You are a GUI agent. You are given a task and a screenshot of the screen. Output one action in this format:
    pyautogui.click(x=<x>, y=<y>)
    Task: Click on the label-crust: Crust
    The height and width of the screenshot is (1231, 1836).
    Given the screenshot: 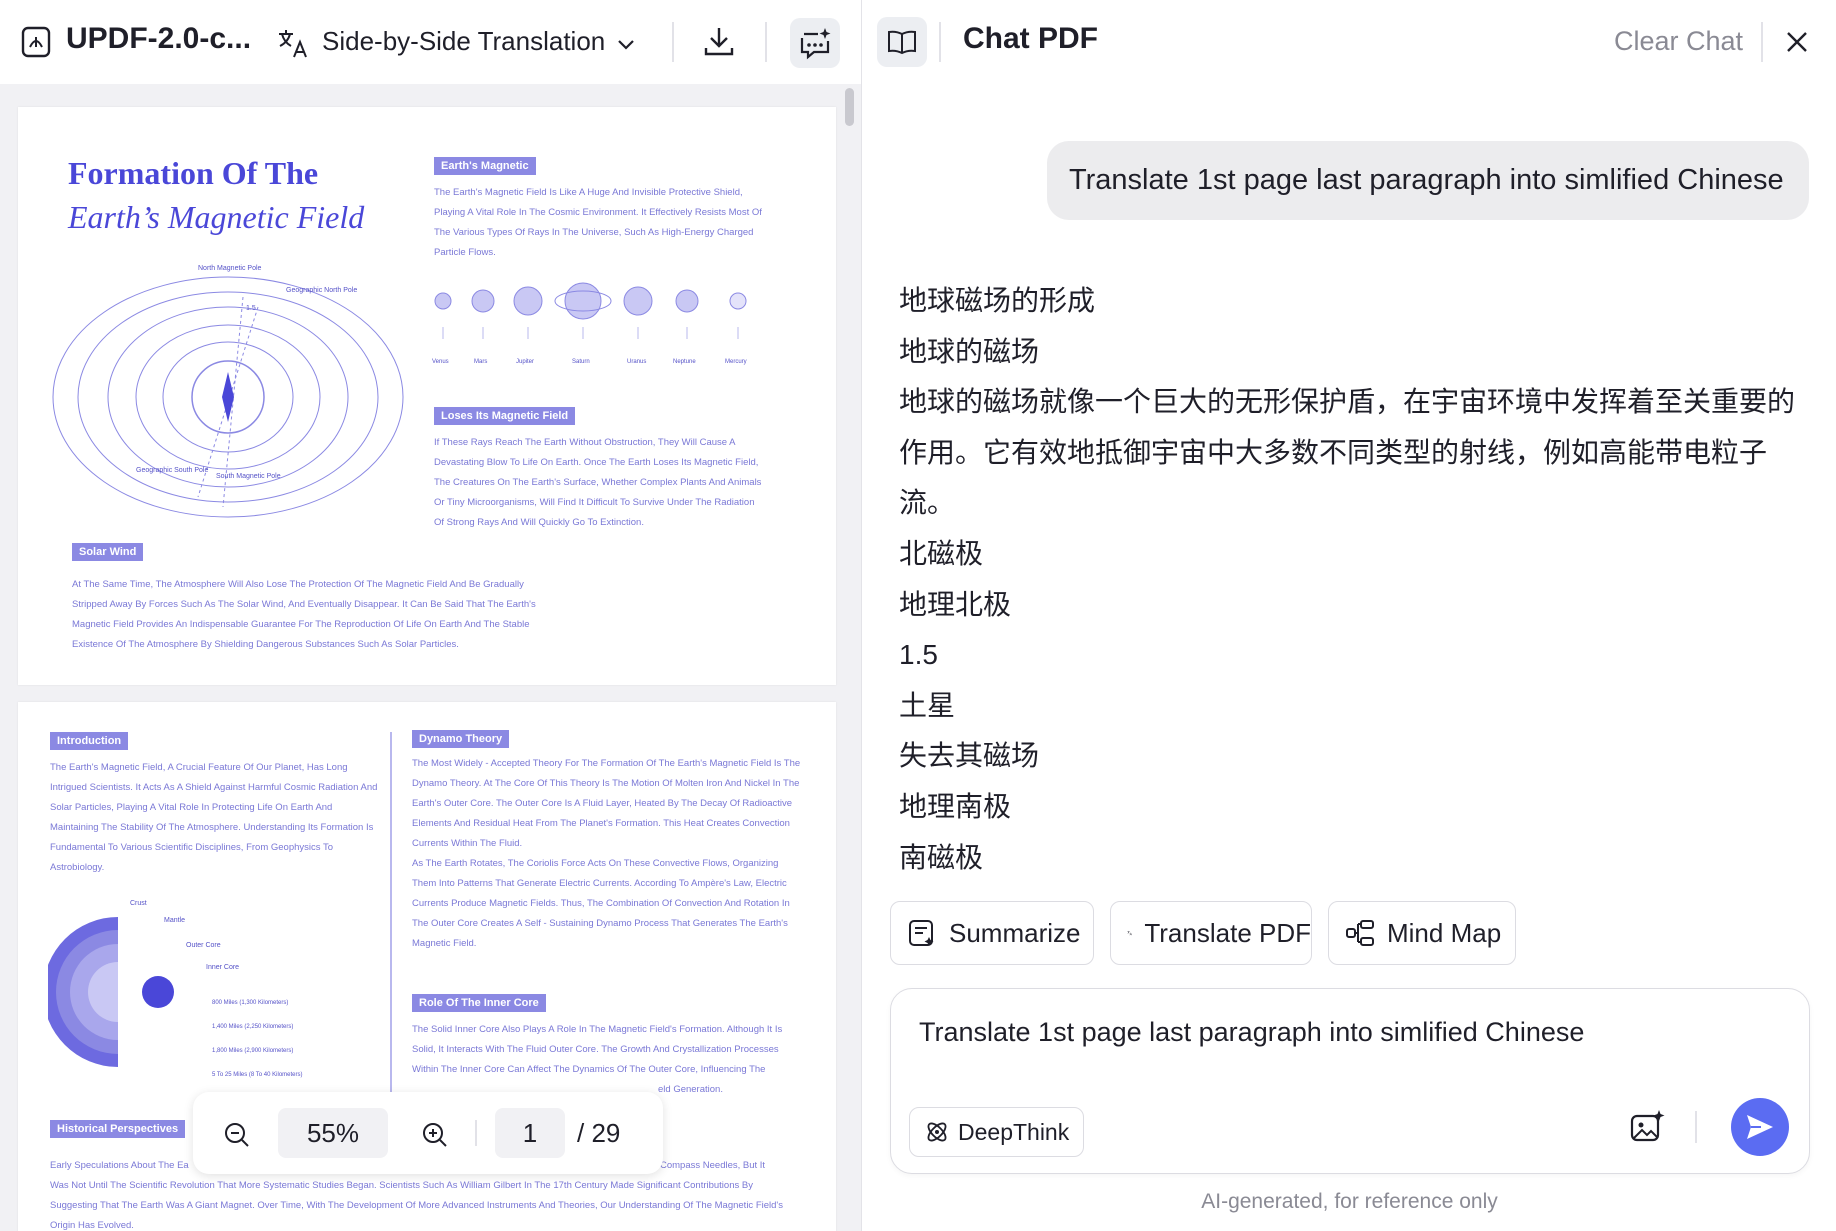 What is the action you would take?
    pyautogui.click(x=138, y=903)
    